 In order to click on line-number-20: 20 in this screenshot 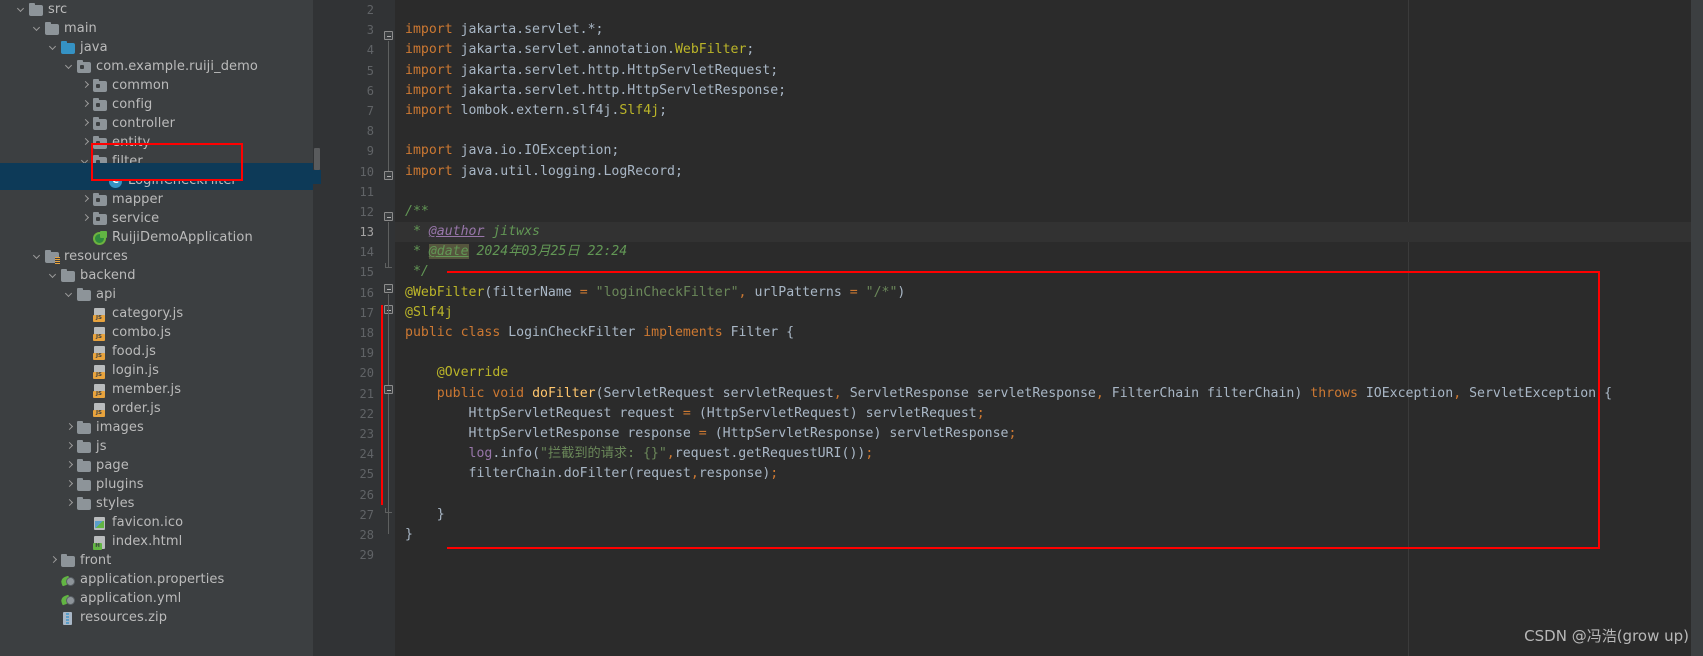, I will do `click(351, 373)`.